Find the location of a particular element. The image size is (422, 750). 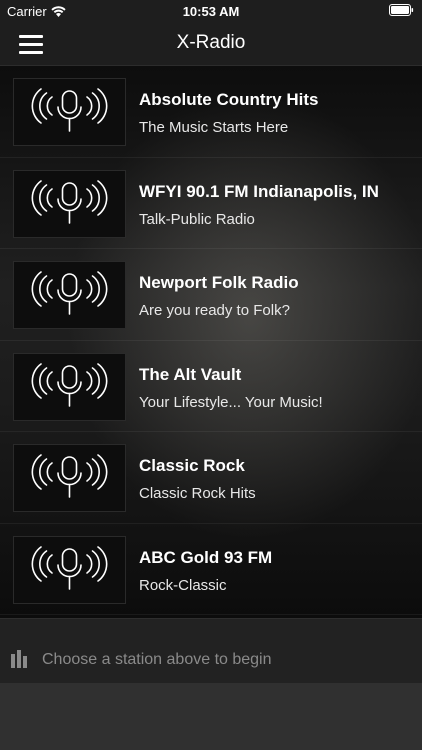

player-bar: Choose a station above to begin is located at coordinates (211, 650).